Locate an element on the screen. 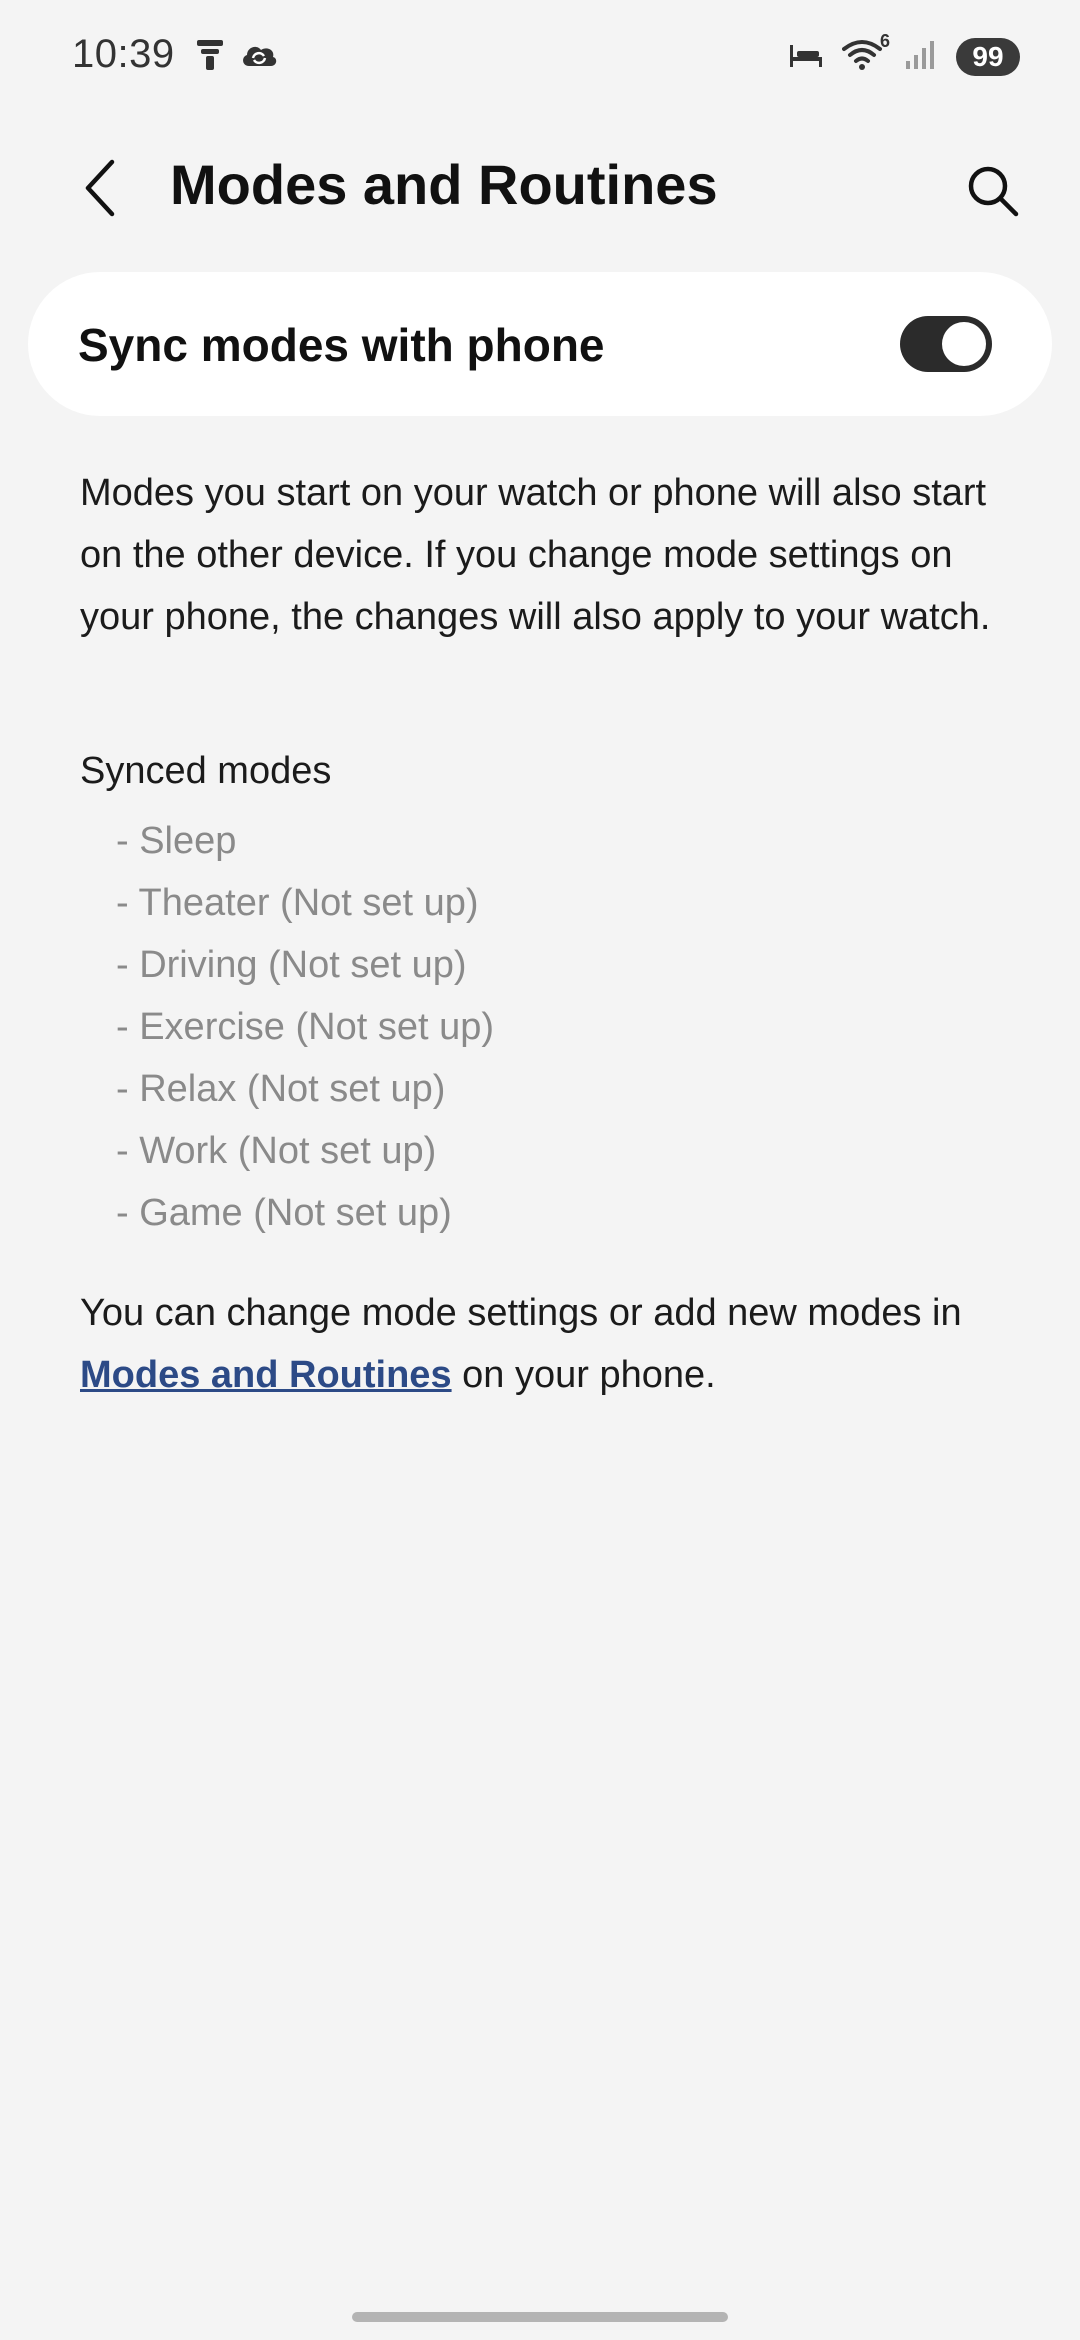 This screenshot has width=1080, height=2340. synced-modes-heading: Synced modes is located at coordinates (206, 771).